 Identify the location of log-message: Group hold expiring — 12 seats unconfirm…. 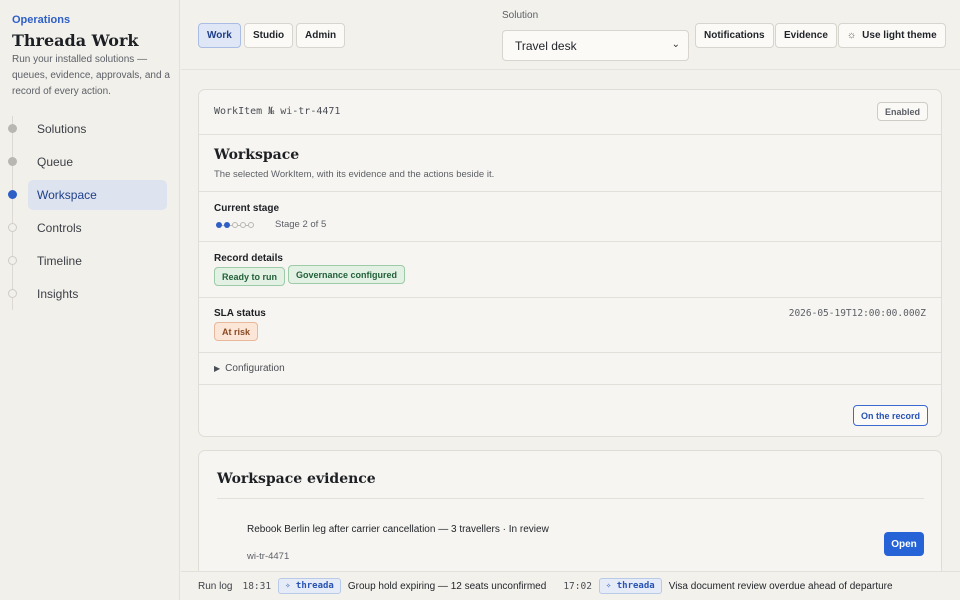
(447, 586).